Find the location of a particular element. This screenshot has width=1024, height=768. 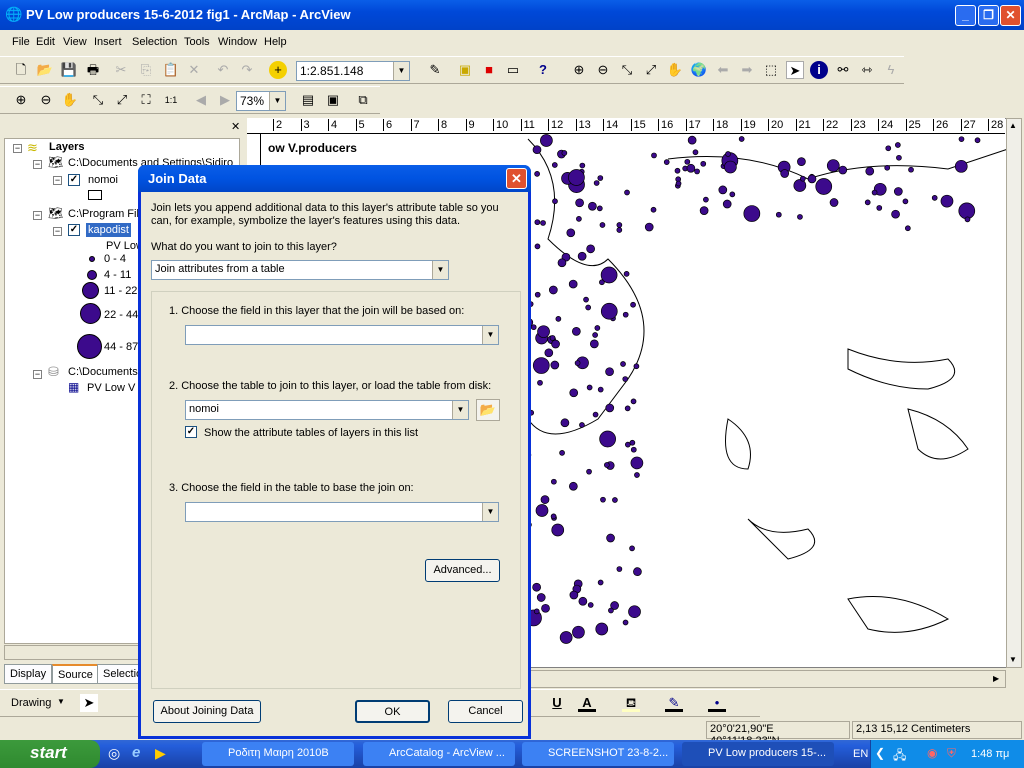

menu-selection: Selection is located at coordinates (154, 42).